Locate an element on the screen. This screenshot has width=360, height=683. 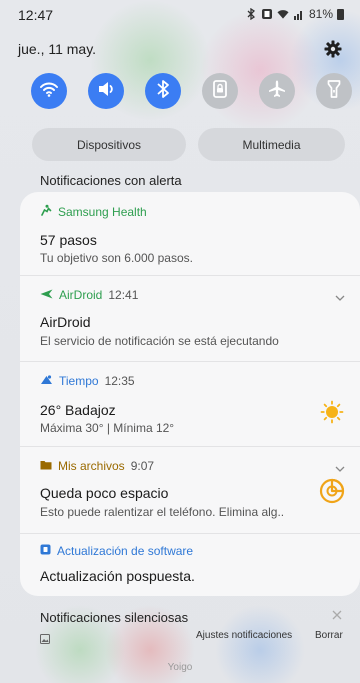
app-name: Tiempo is located at coordinates (79, 381).